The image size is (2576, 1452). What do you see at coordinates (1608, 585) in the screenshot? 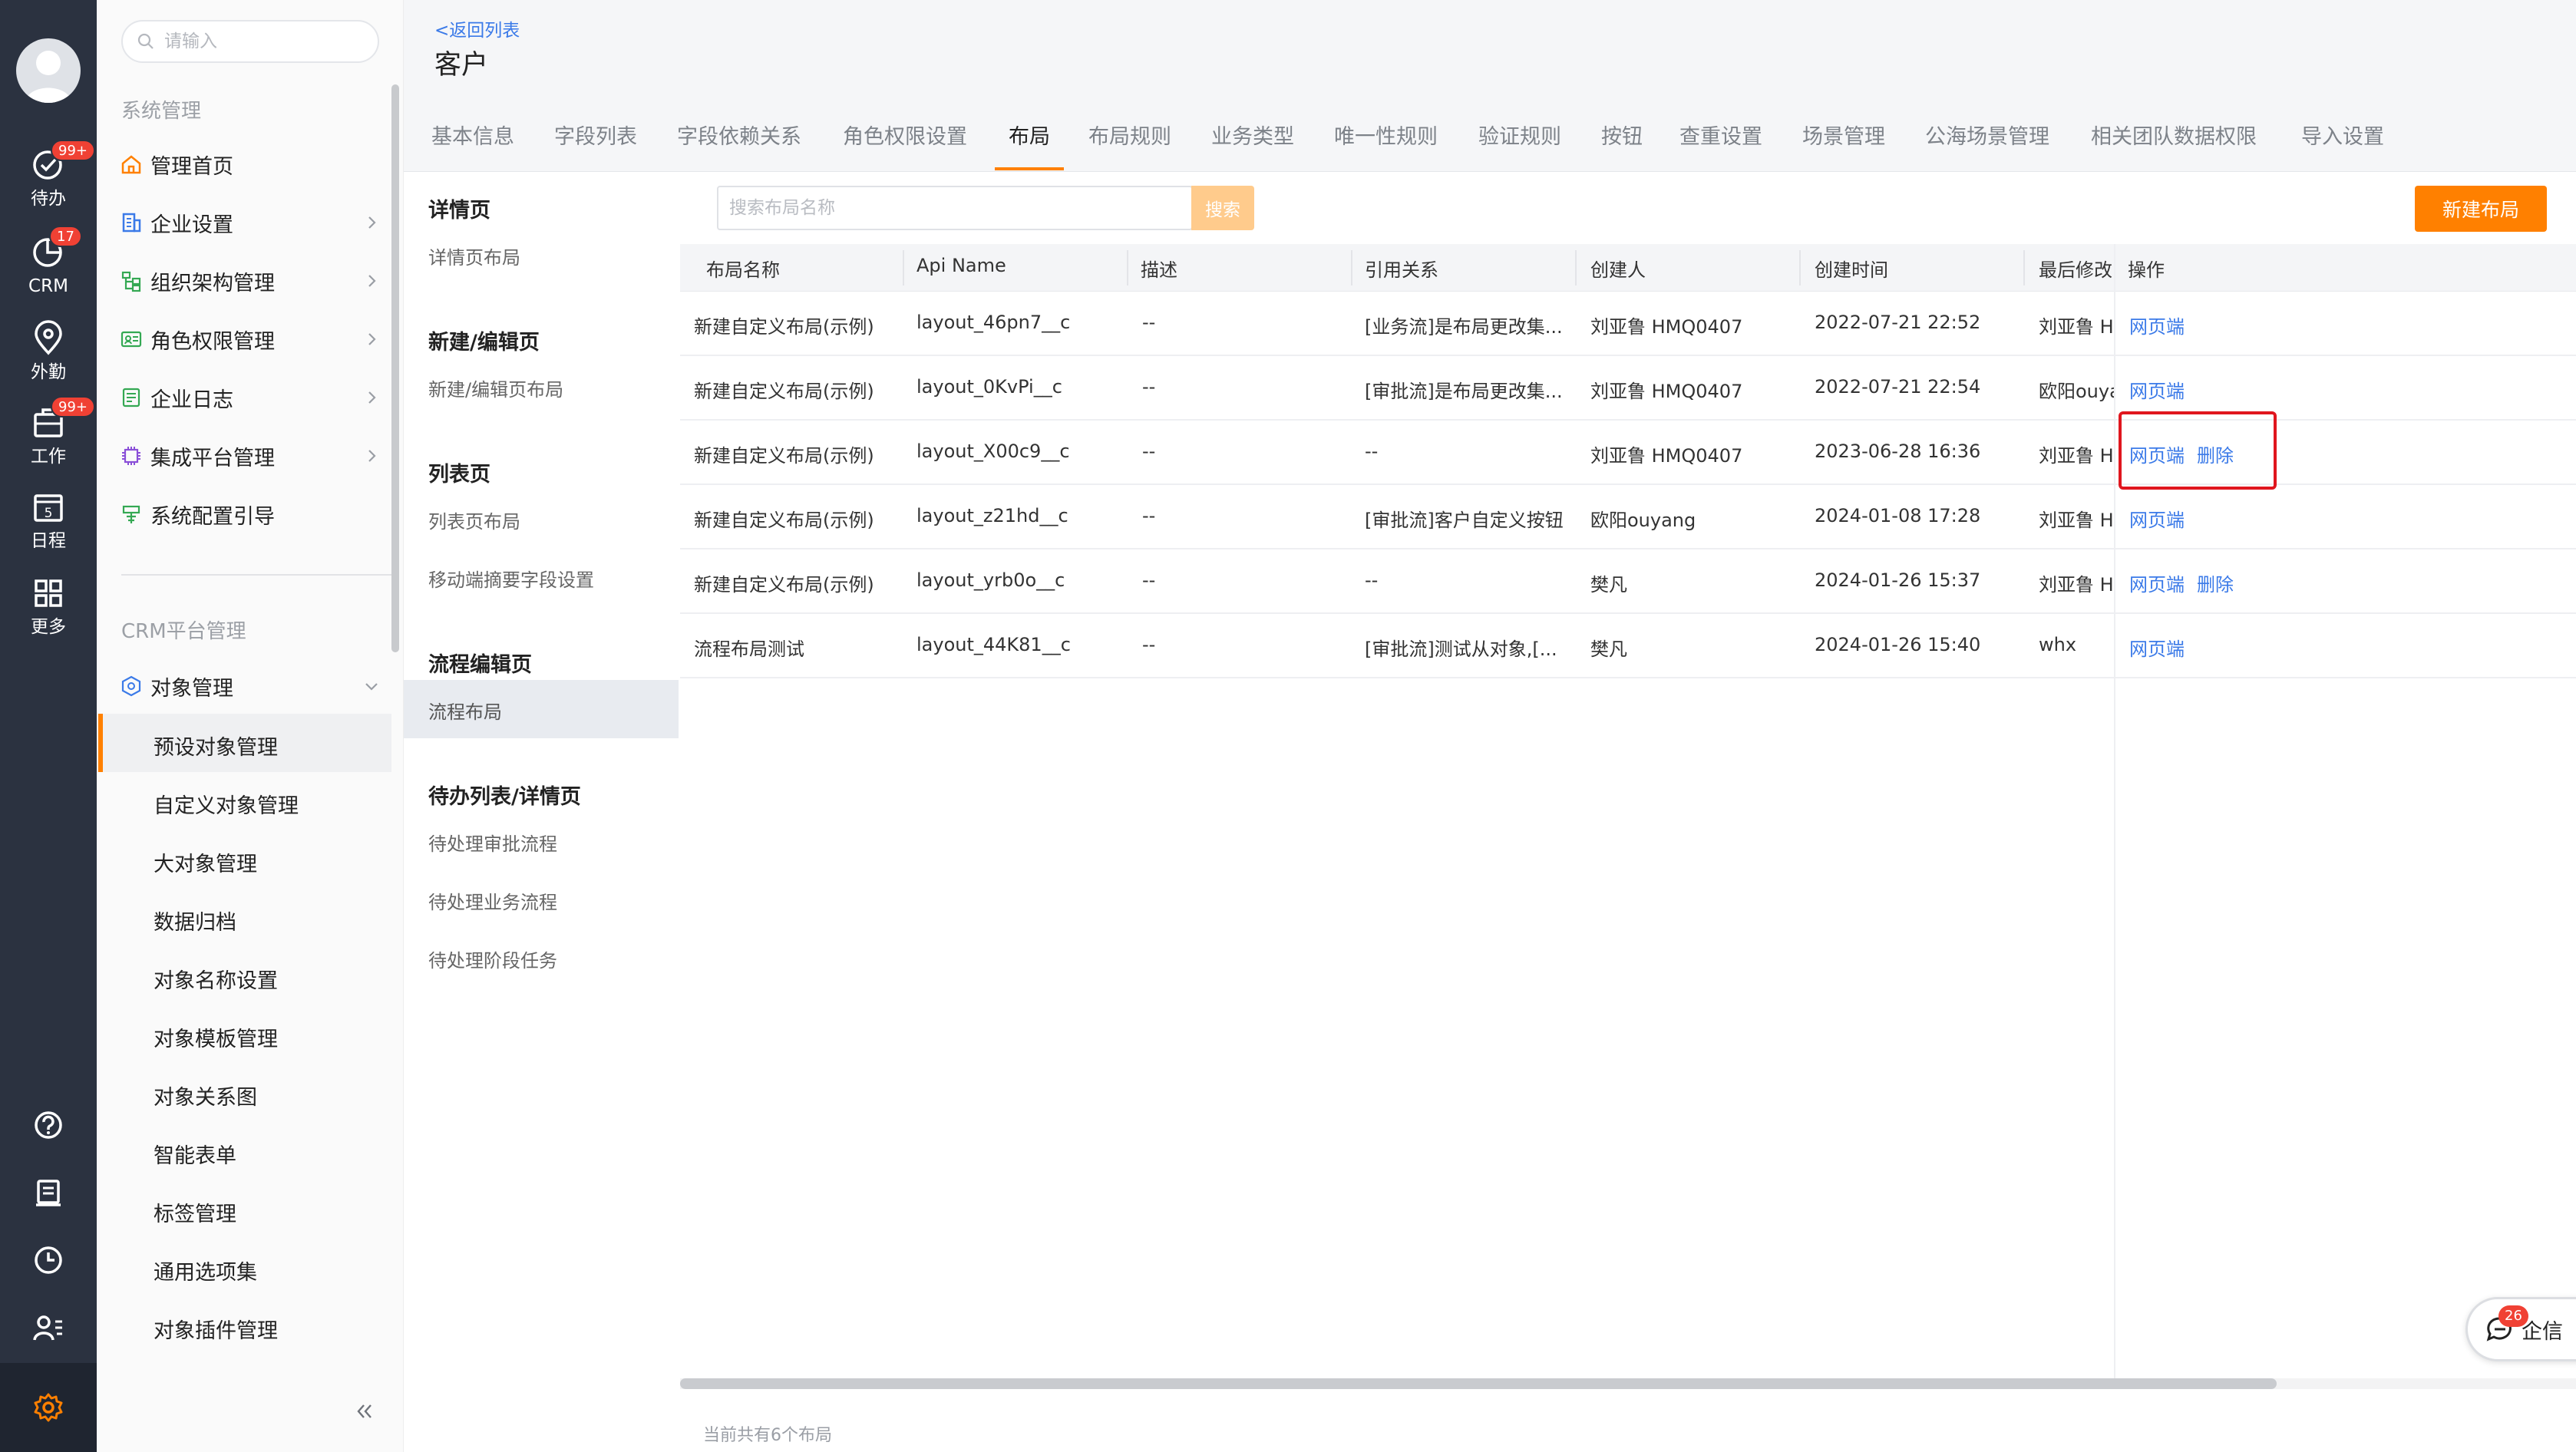
I see `cell-creator: 樊凡` at bounding box center [1608, 585].